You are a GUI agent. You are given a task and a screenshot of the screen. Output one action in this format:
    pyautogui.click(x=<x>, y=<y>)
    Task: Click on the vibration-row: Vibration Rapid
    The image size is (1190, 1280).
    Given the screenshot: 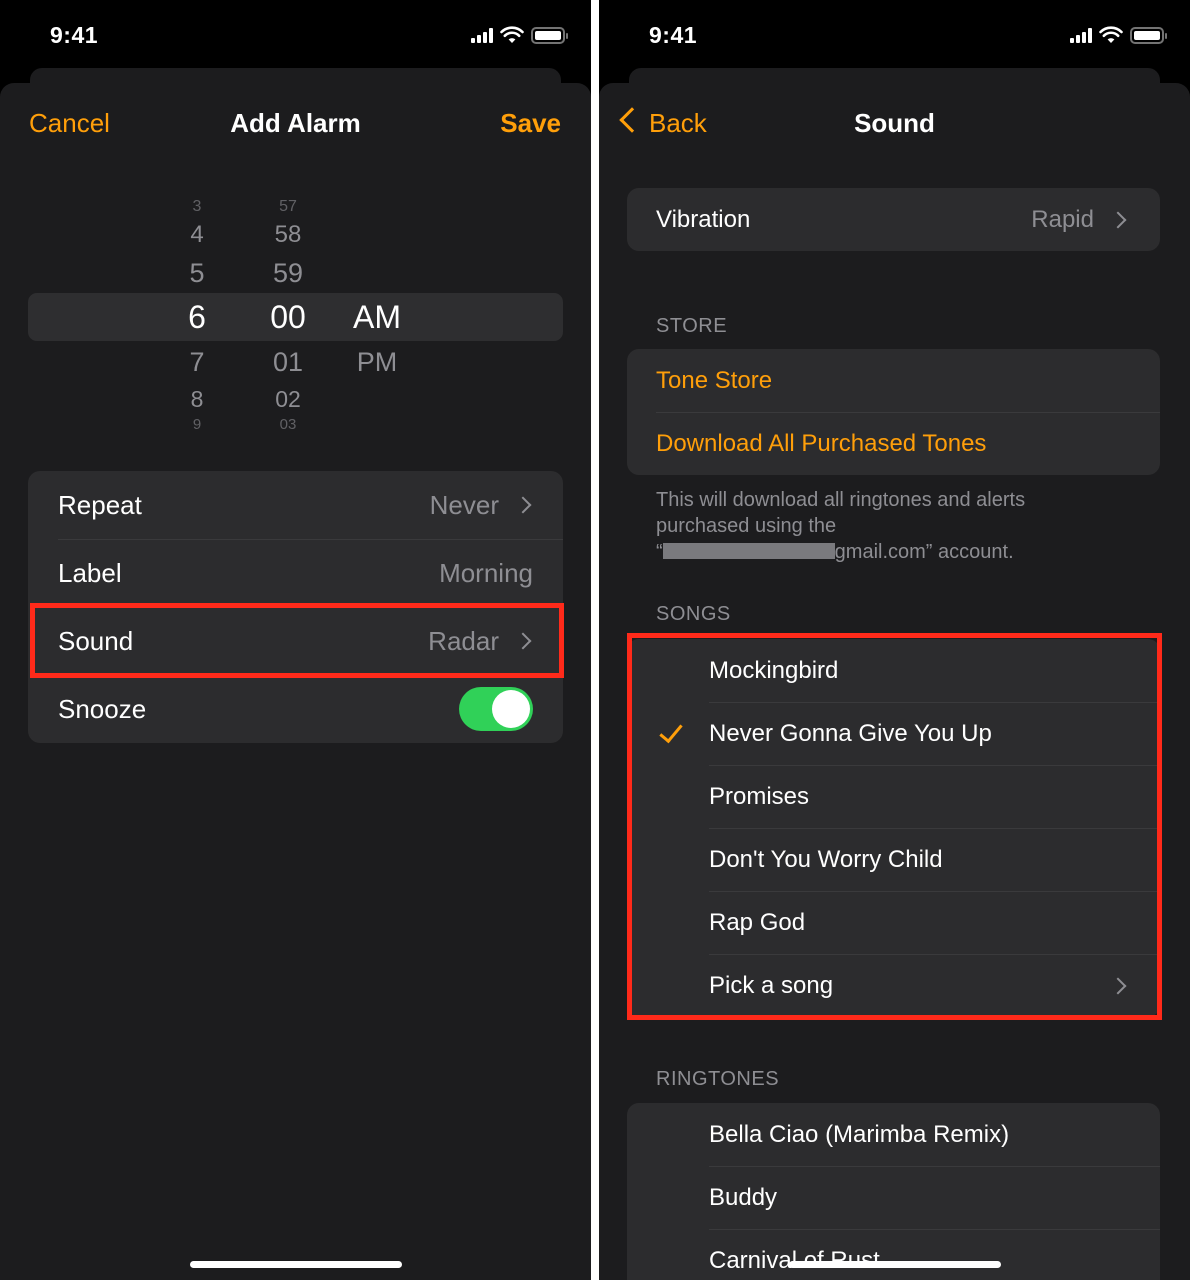 What is the action you would take?
    pyautogui.click(x=893, y=219)
    